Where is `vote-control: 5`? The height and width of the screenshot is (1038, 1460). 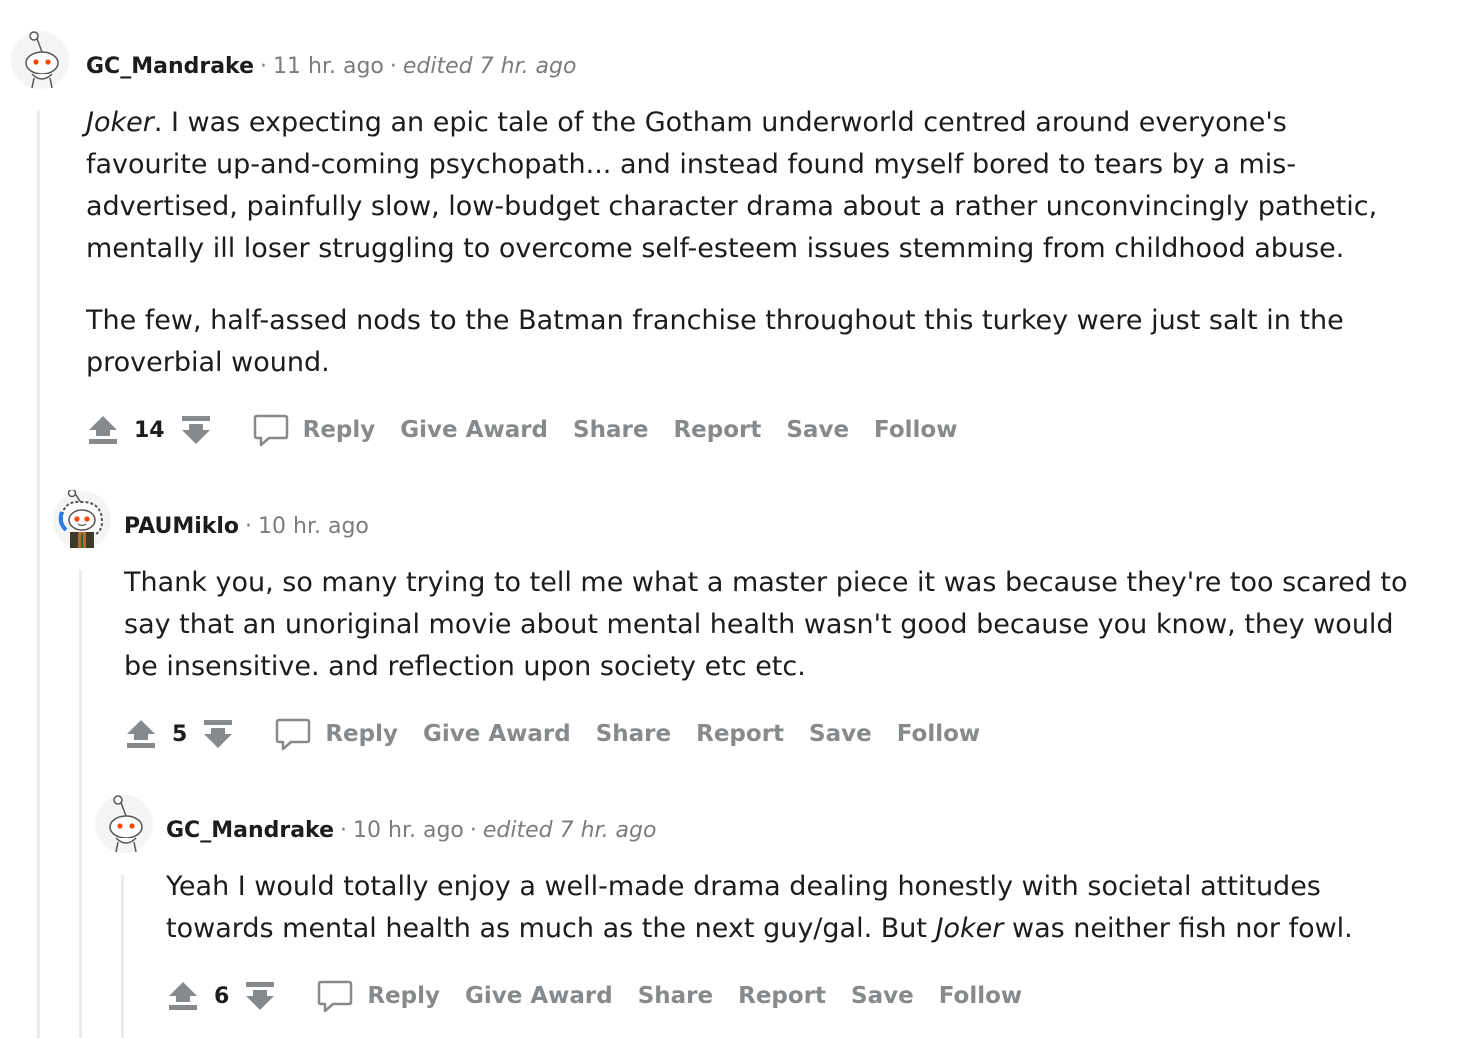
vote-control: 5 is located at coordinates (179, 734).